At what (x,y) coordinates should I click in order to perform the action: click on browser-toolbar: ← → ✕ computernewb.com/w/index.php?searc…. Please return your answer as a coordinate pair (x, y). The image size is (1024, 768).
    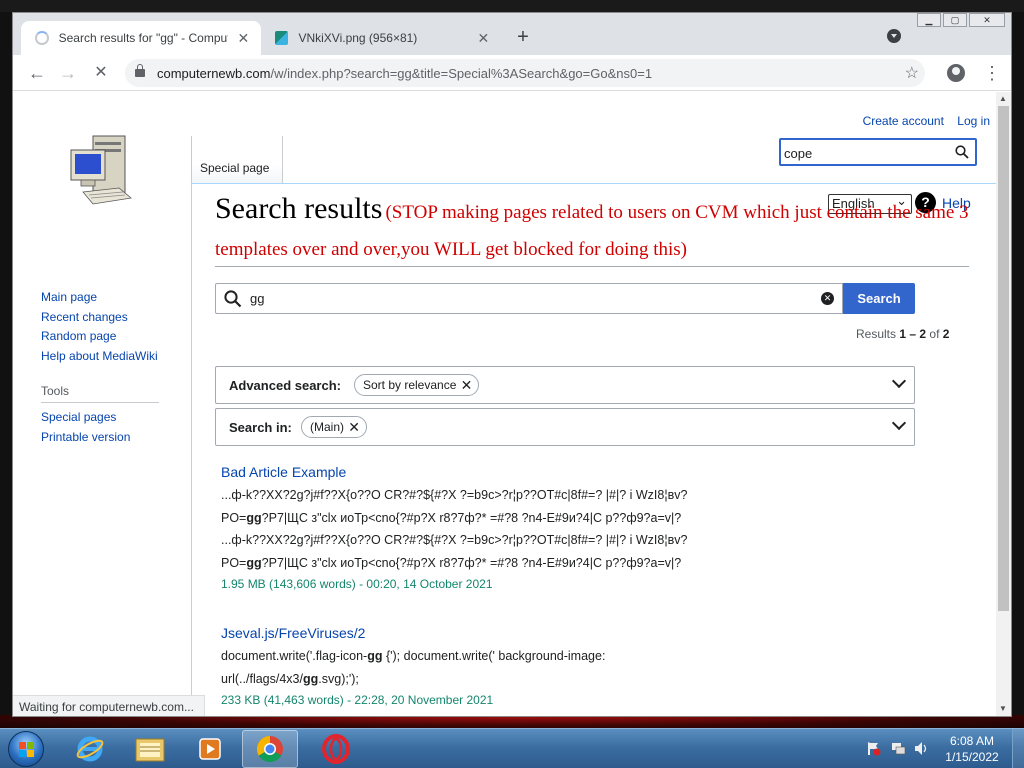
    Looking at the image, I should click on (512, 73).